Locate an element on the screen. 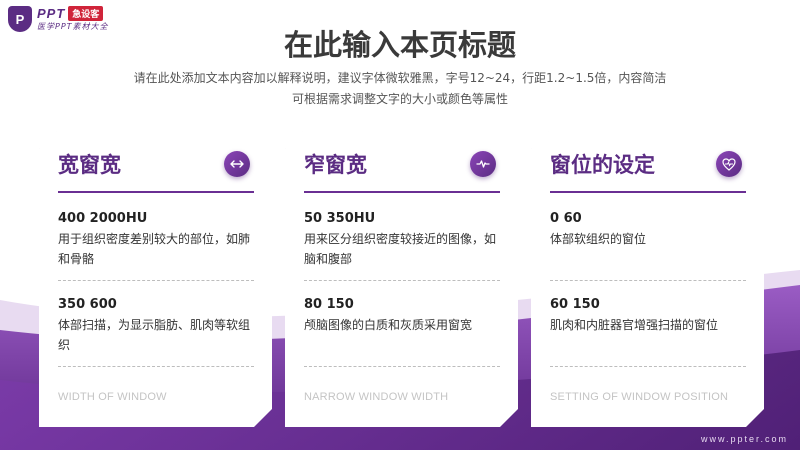 This screenshot has width=800, height=450. card-title: 窄窗宽 is located at coordinates (335, 165).